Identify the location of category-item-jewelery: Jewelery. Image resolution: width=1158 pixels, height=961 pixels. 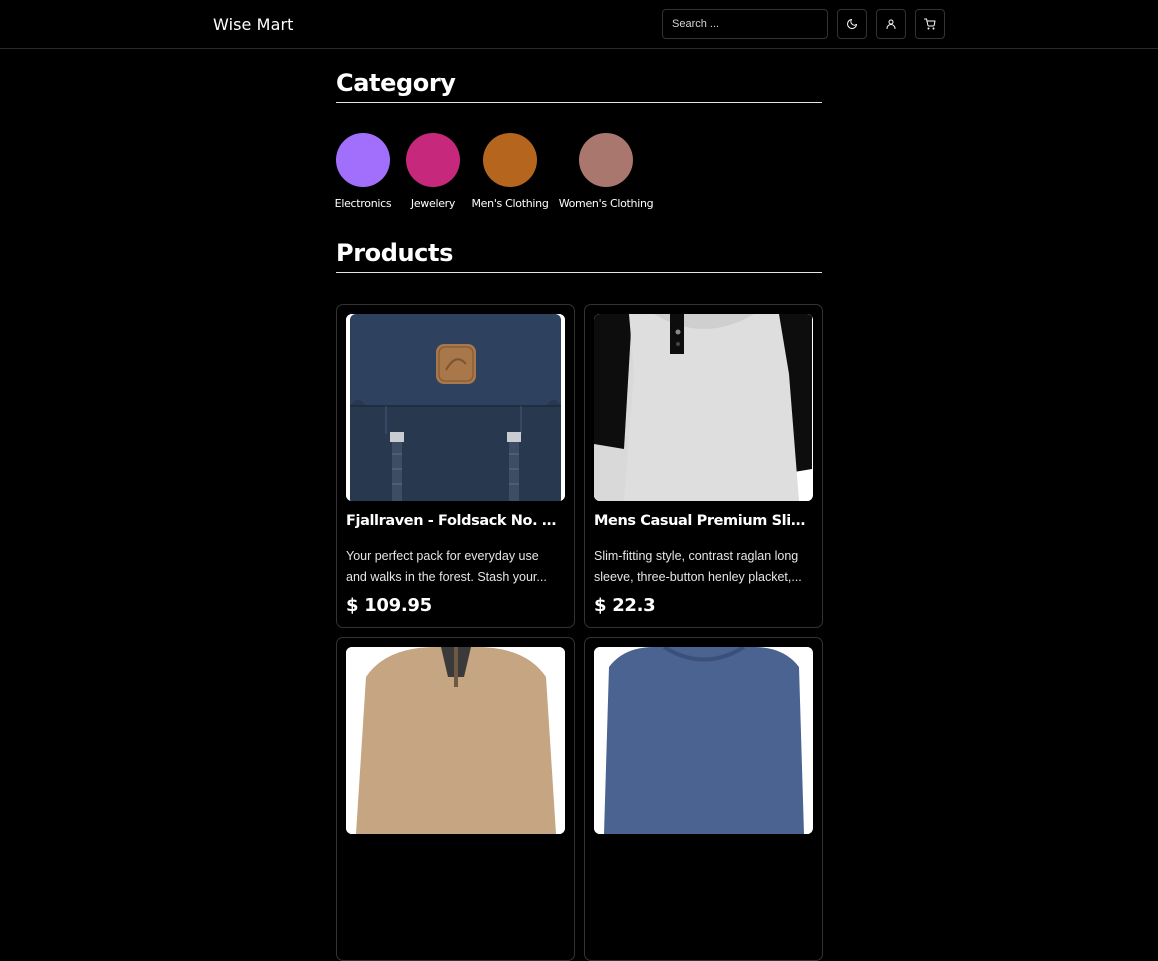
(433, 171).